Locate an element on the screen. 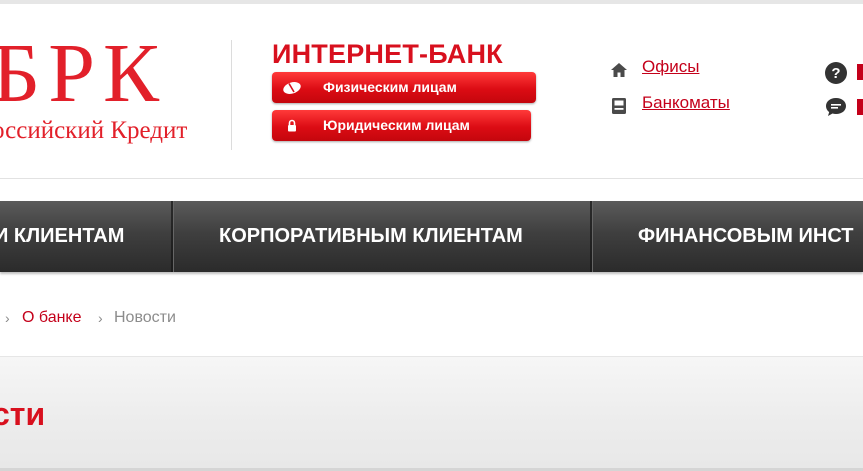  mouse-icon is located at coordinates (292, 88).